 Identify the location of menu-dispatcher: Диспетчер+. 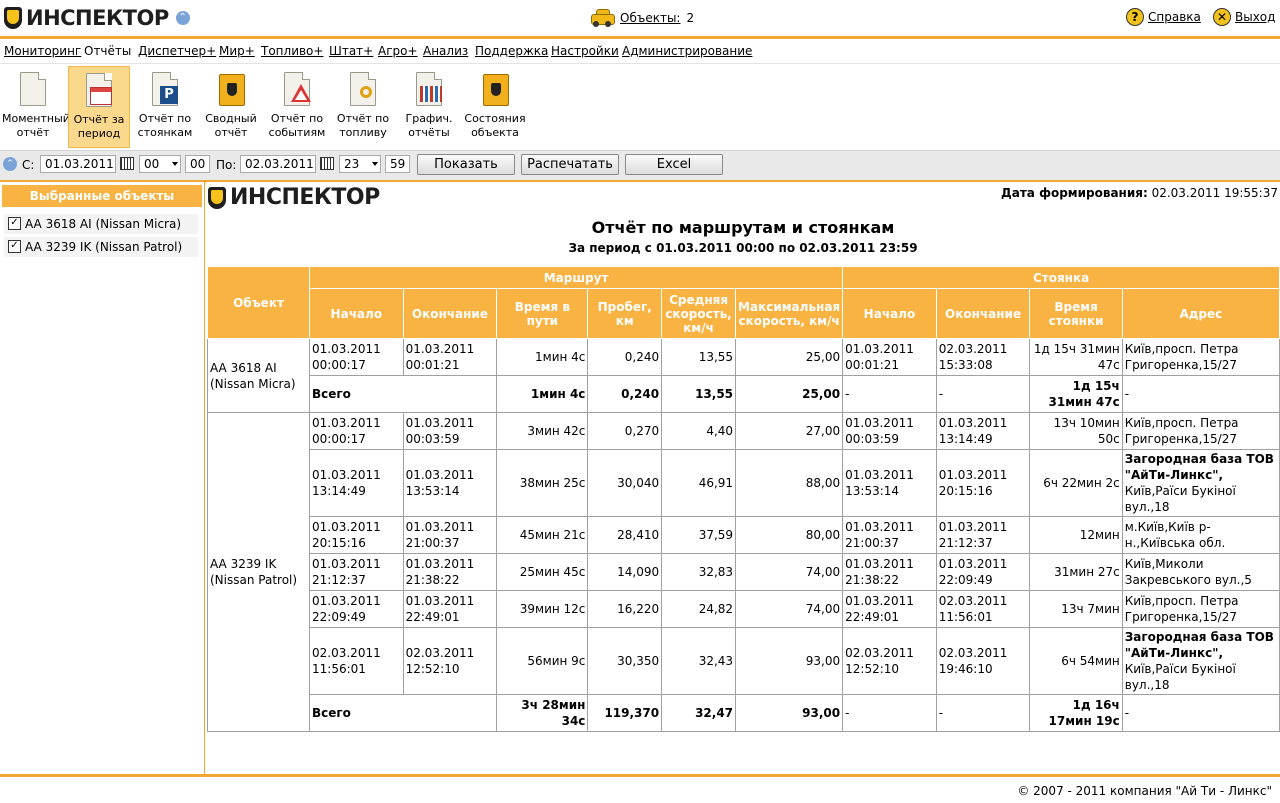
(177, 51).